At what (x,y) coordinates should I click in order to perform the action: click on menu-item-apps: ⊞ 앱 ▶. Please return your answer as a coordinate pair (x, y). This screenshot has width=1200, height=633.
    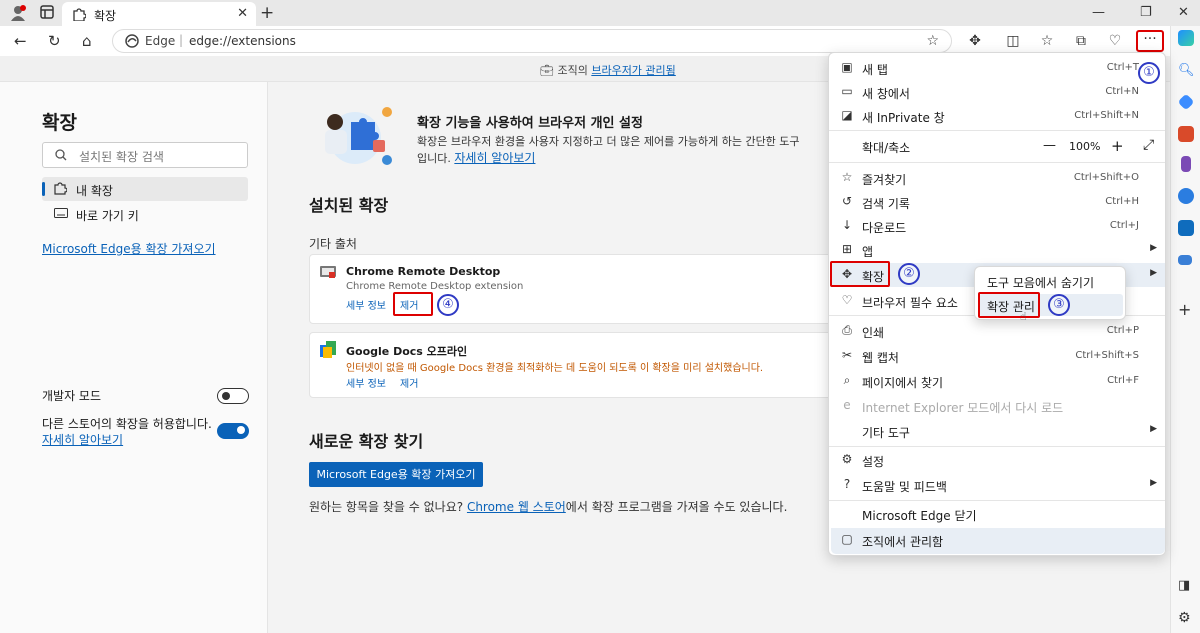
    Looking at the image, I should click on (998, 250).